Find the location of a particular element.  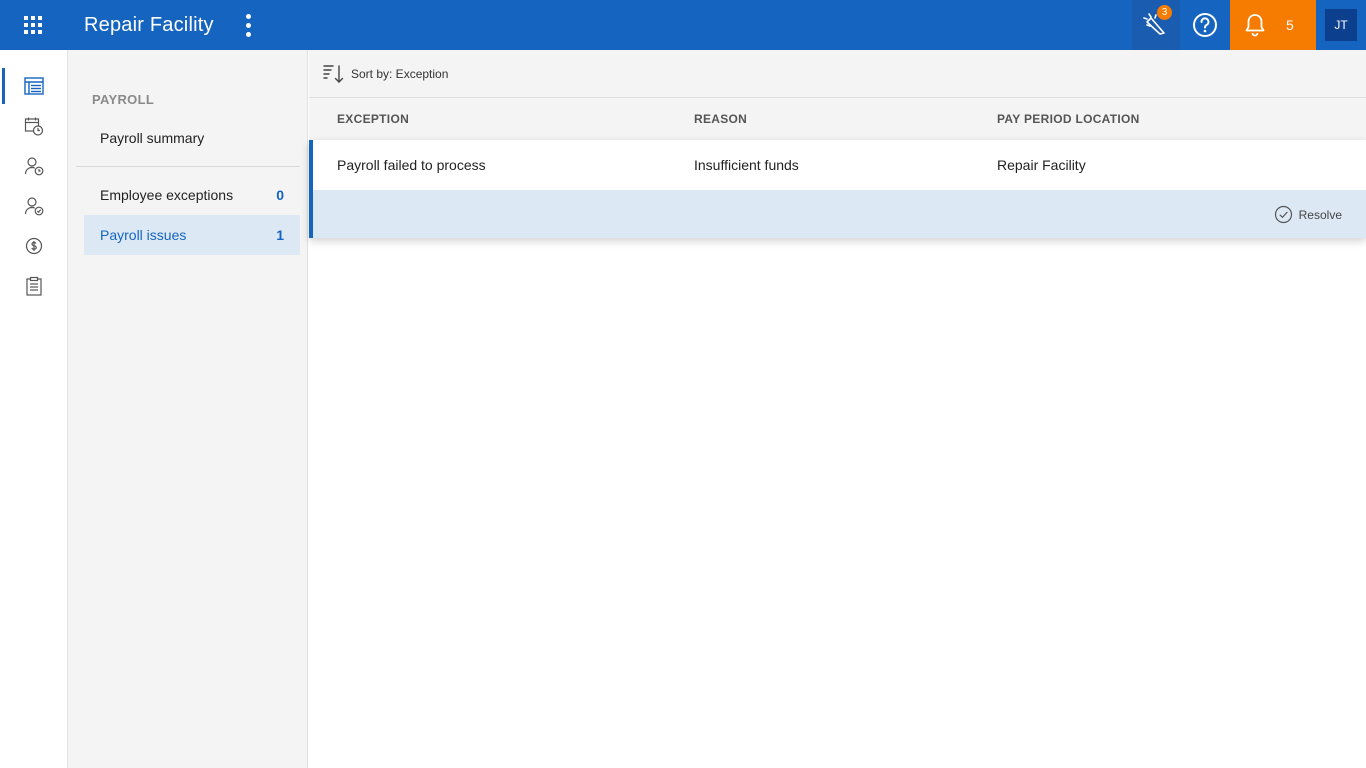

help-icon is located at coordinates (1205, 25).